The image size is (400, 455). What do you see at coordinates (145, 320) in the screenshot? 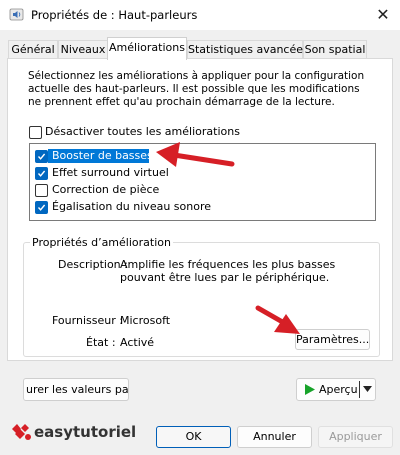
I see `provider-value: Microsoft` at bounding box center [145, 320].